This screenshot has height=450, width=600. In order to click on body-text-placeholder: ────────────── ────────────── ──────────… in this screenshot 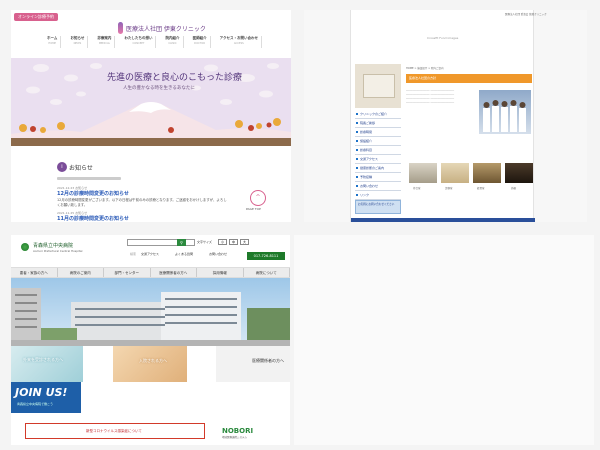, I will do `click(430, 96)`.